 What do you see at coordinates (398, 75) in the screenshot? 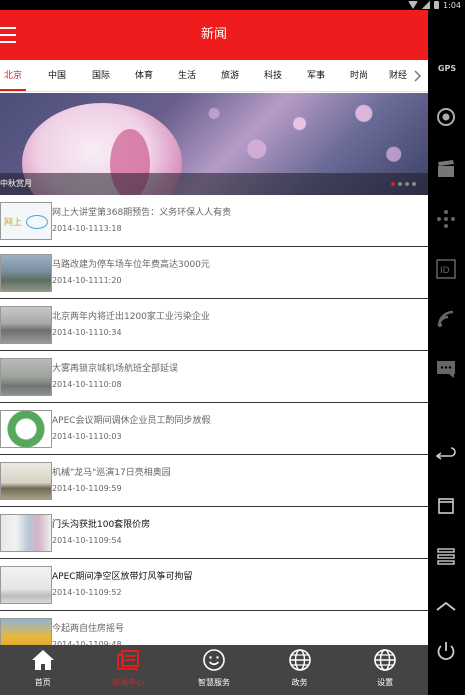
I see `tab-finance: 财经` at bounding box center [398, 75].